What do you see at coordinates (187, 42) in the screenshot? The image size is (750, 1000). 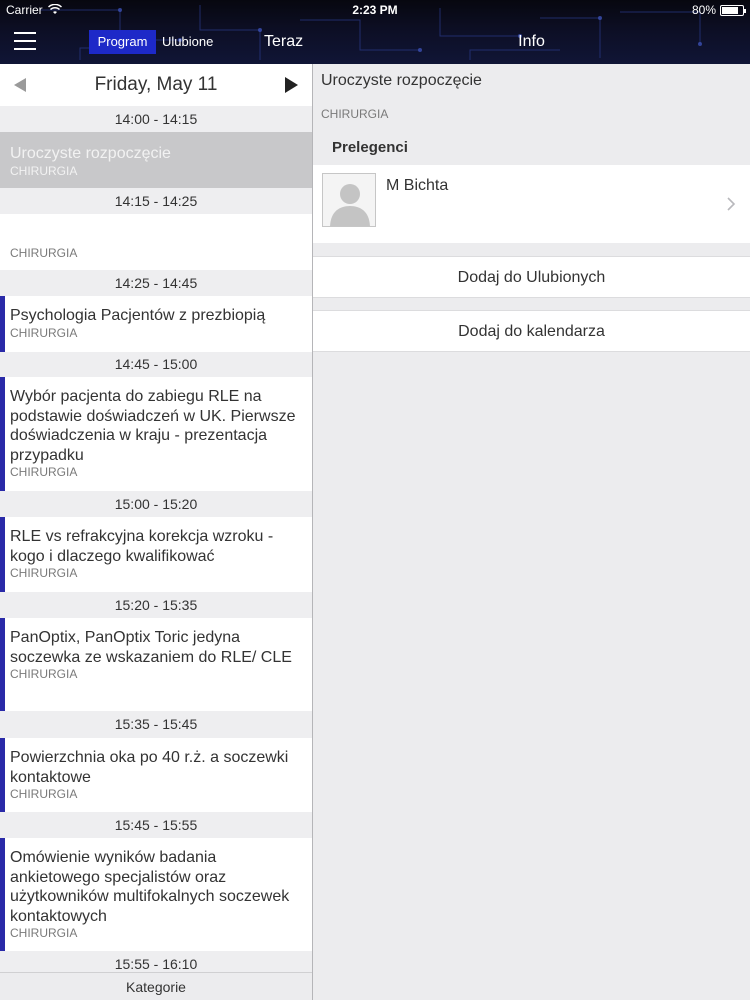 I see `tab-ulubione: Ulubione` at bounding box center [187, 42].